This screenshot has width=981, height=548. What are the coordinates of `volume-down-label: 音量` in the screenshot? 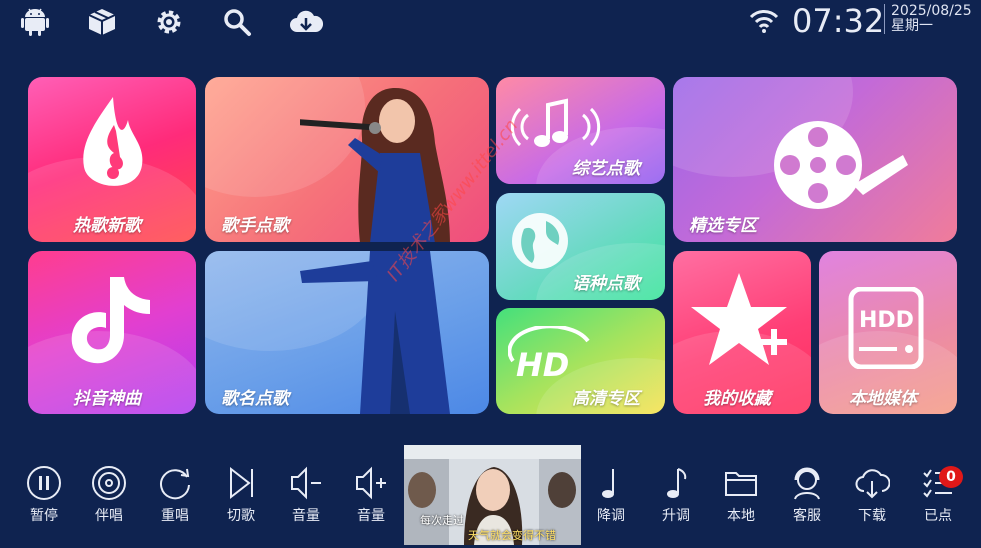 It's located at (306, 516).